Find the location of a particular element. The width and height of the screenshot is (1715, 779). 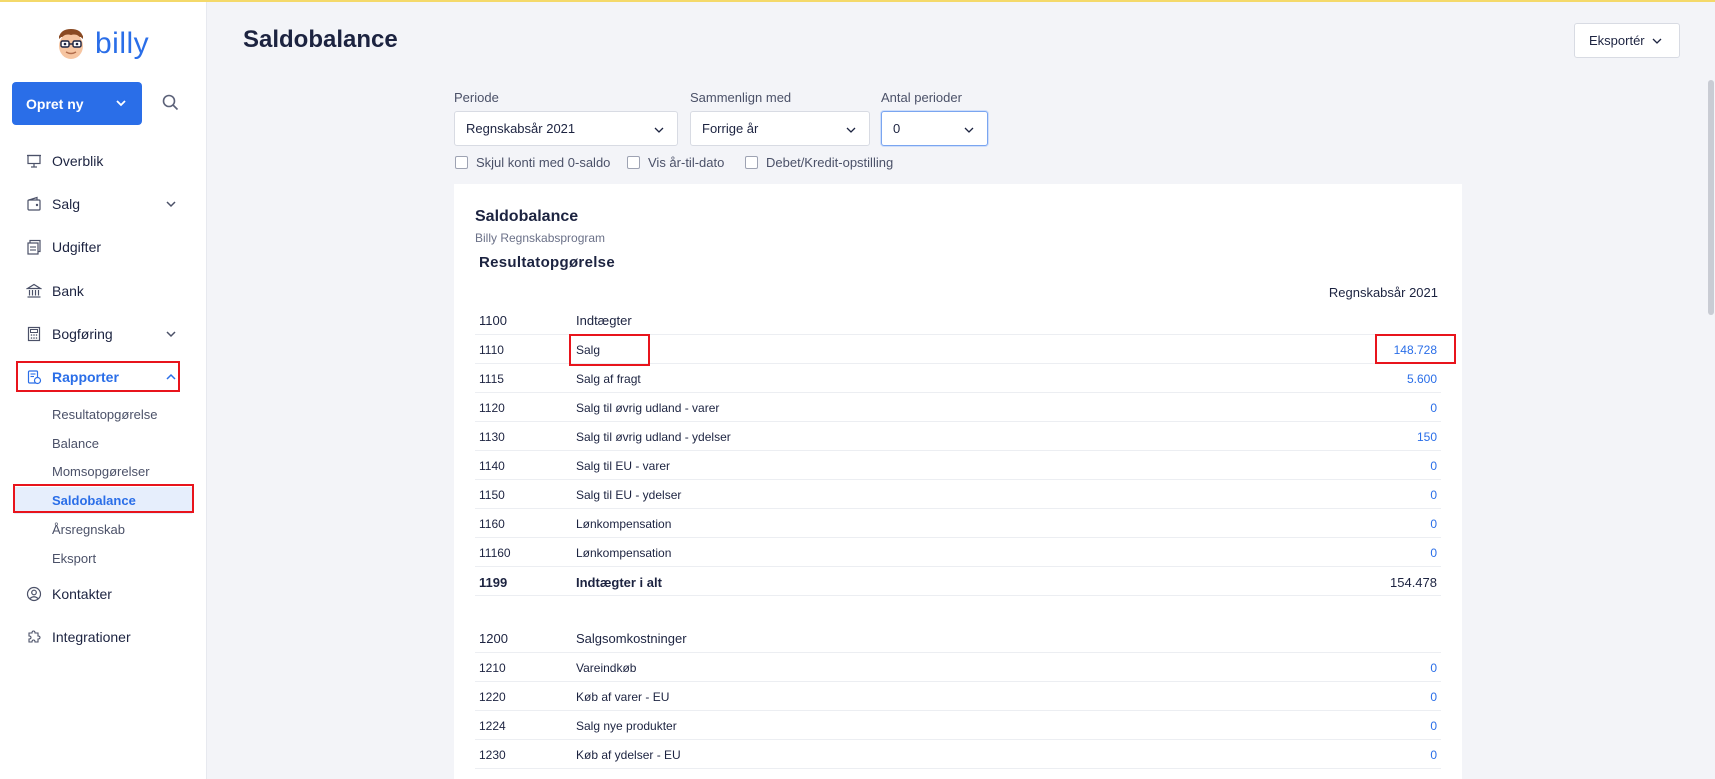

scrollbar-thumb is located at coordinates (1711, 197).